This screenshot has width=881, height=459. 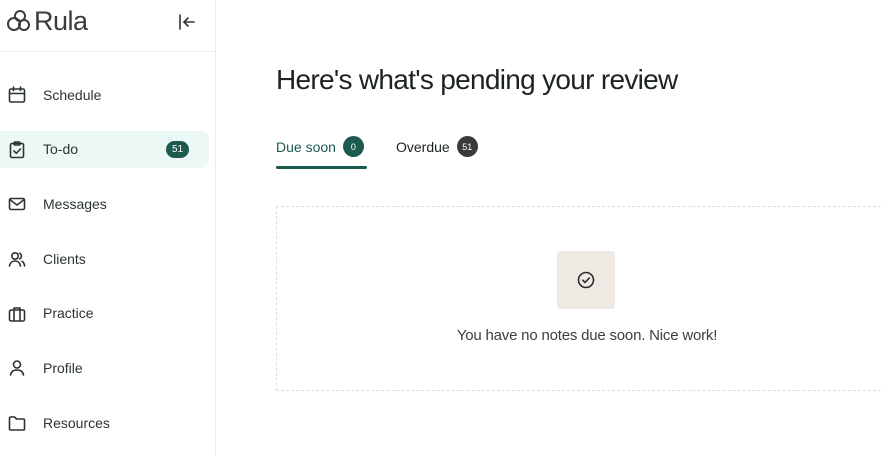 I want to click on collapse-sidebar-button, so click(x=186, y=22).